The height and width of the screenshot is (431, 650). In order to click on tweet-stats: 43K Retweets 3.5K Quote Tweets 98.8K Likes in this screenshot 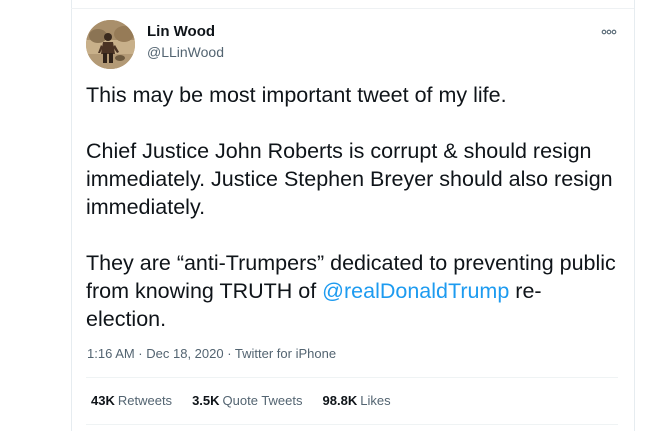, I will do `click(241, 401)`.